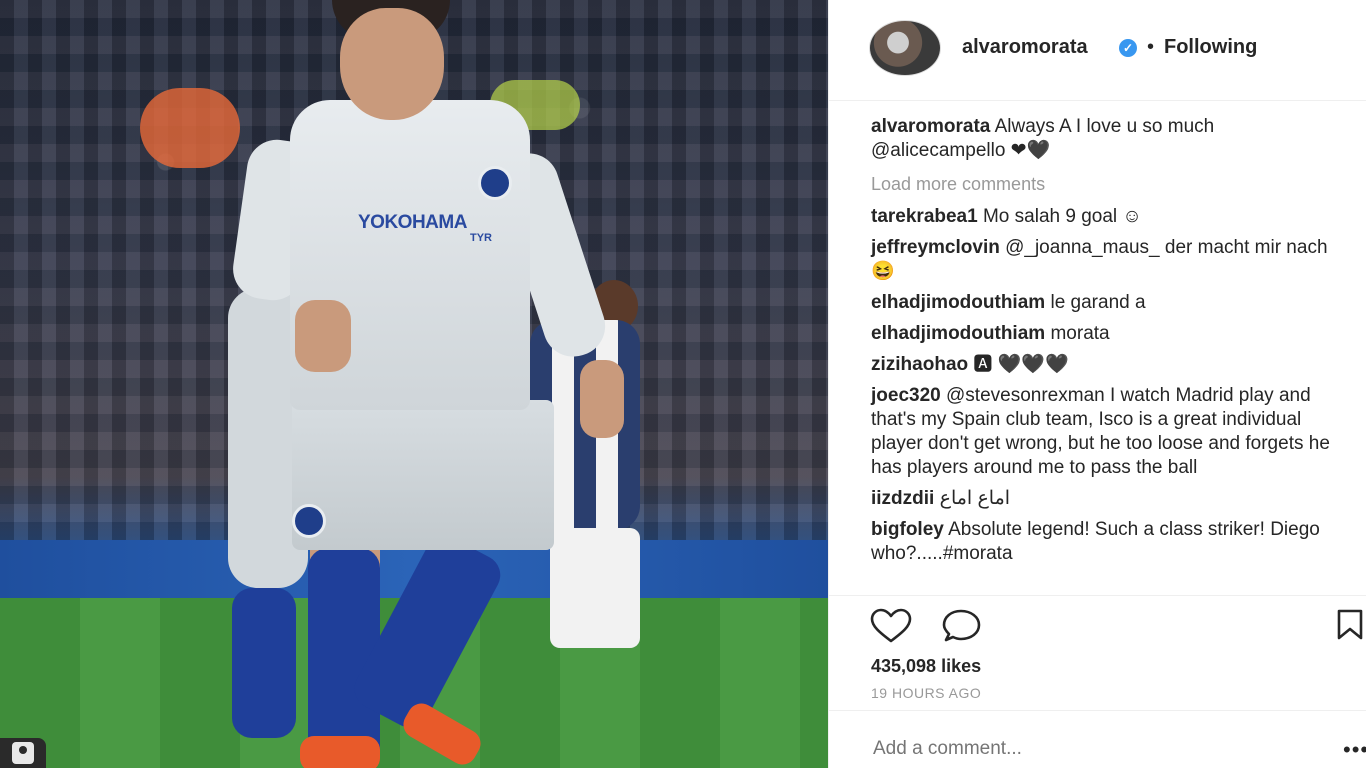 Image resolution: width=1366 pixels, height=769 pixels. Describe the element at coordinates (926, 693) in the screenshot. I see `post-timestamp: 19 HOURS AGO` at that location.